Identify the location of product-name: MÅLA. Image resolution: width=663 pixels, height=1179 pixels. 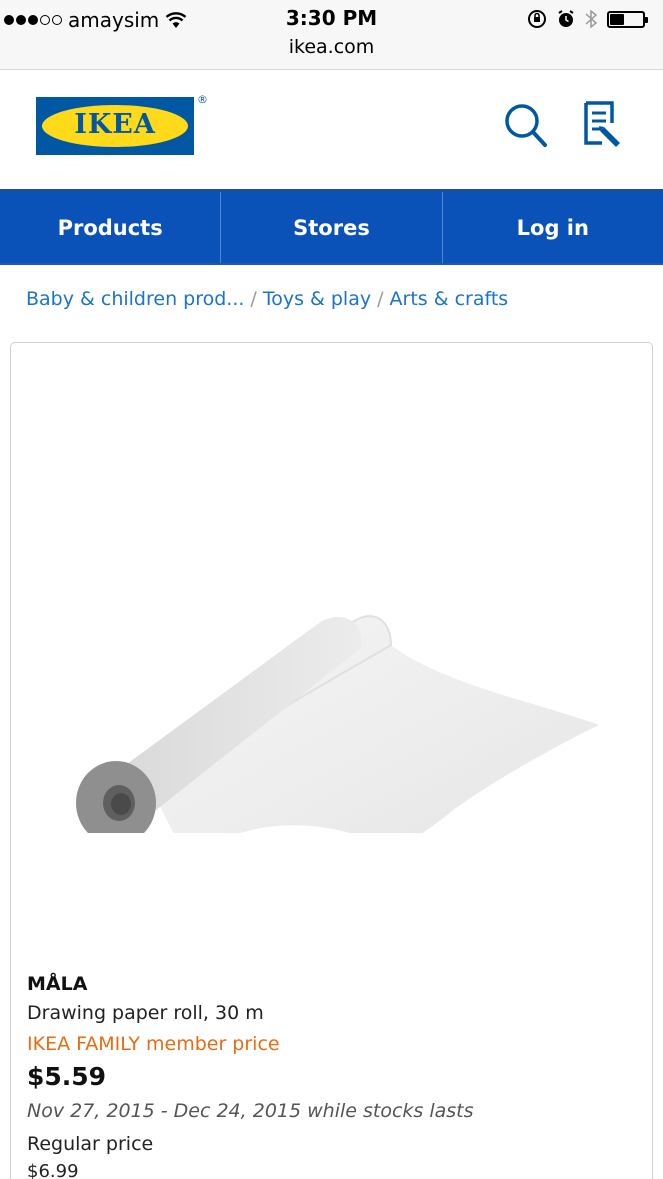
(331, 984).